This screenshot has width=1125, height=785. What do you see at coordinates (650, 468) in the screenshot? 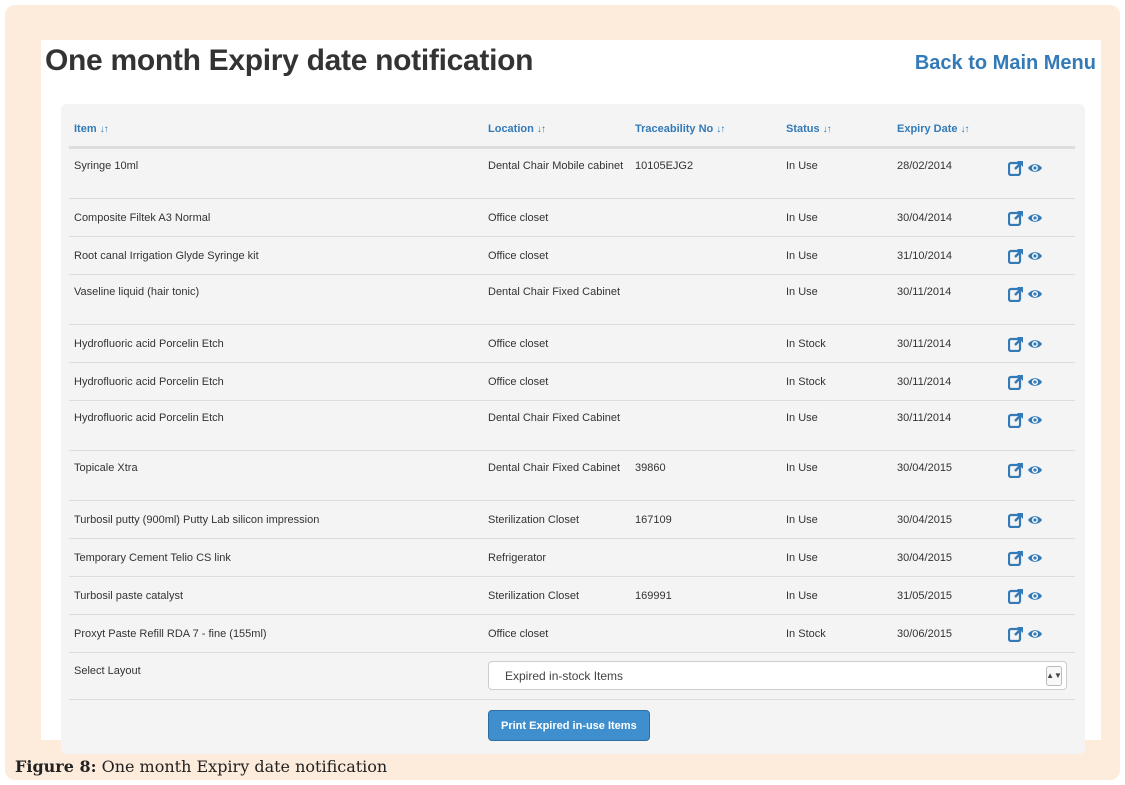
I see `cell-traceability: 39860` at bounding box center [650, 468].